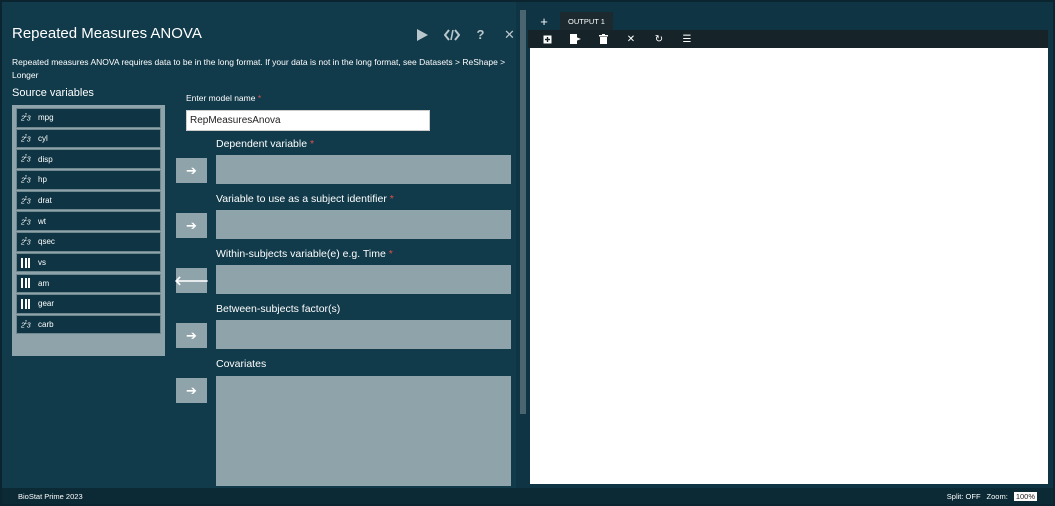  What do you see at coordinates (45, 200) in the screenshot?
I see `variable-name: drat` at bounding box center [45, 200].